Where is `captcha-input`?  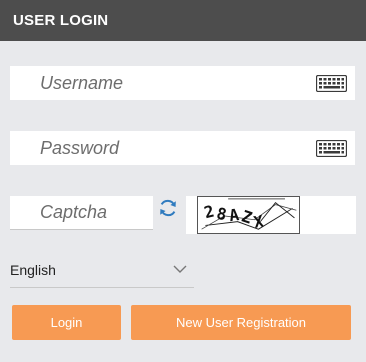
captcha-input is located at coordinates (81, 212).